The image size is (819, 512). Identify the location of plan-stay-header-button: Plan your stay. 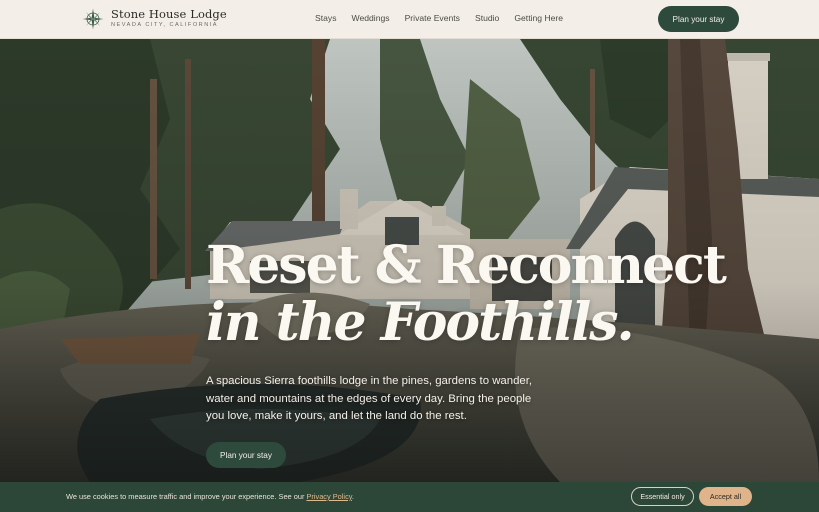
(698, 19).